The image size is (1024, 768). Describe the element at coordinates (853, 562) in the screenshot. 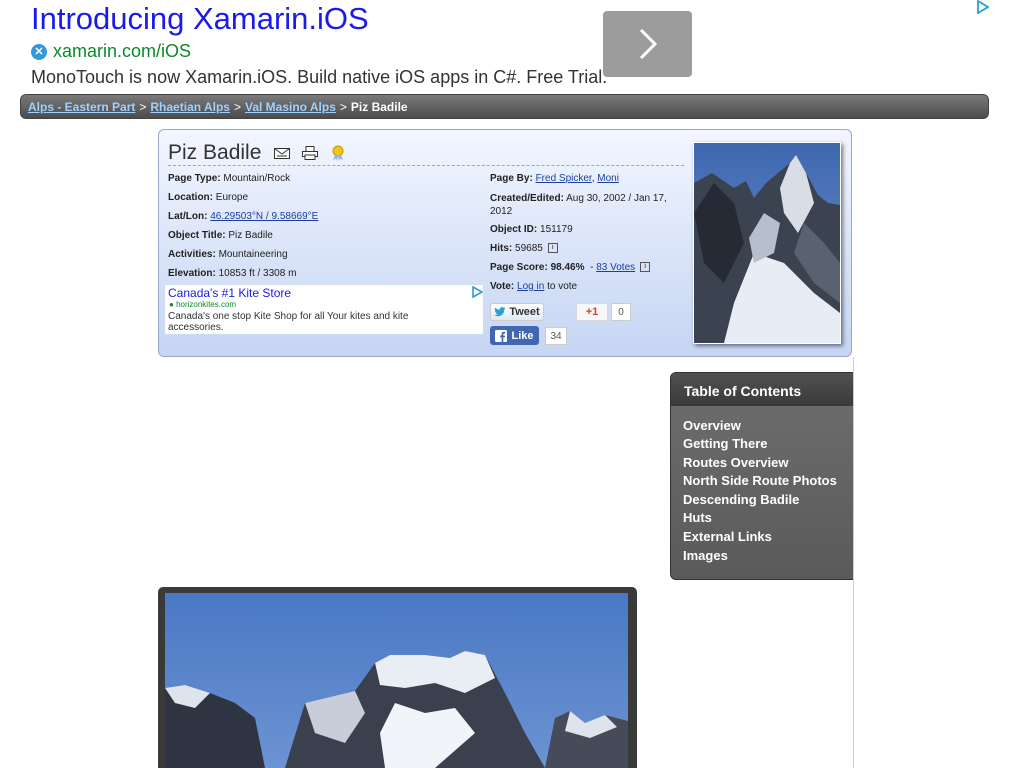

I see `column-divider` at that location.